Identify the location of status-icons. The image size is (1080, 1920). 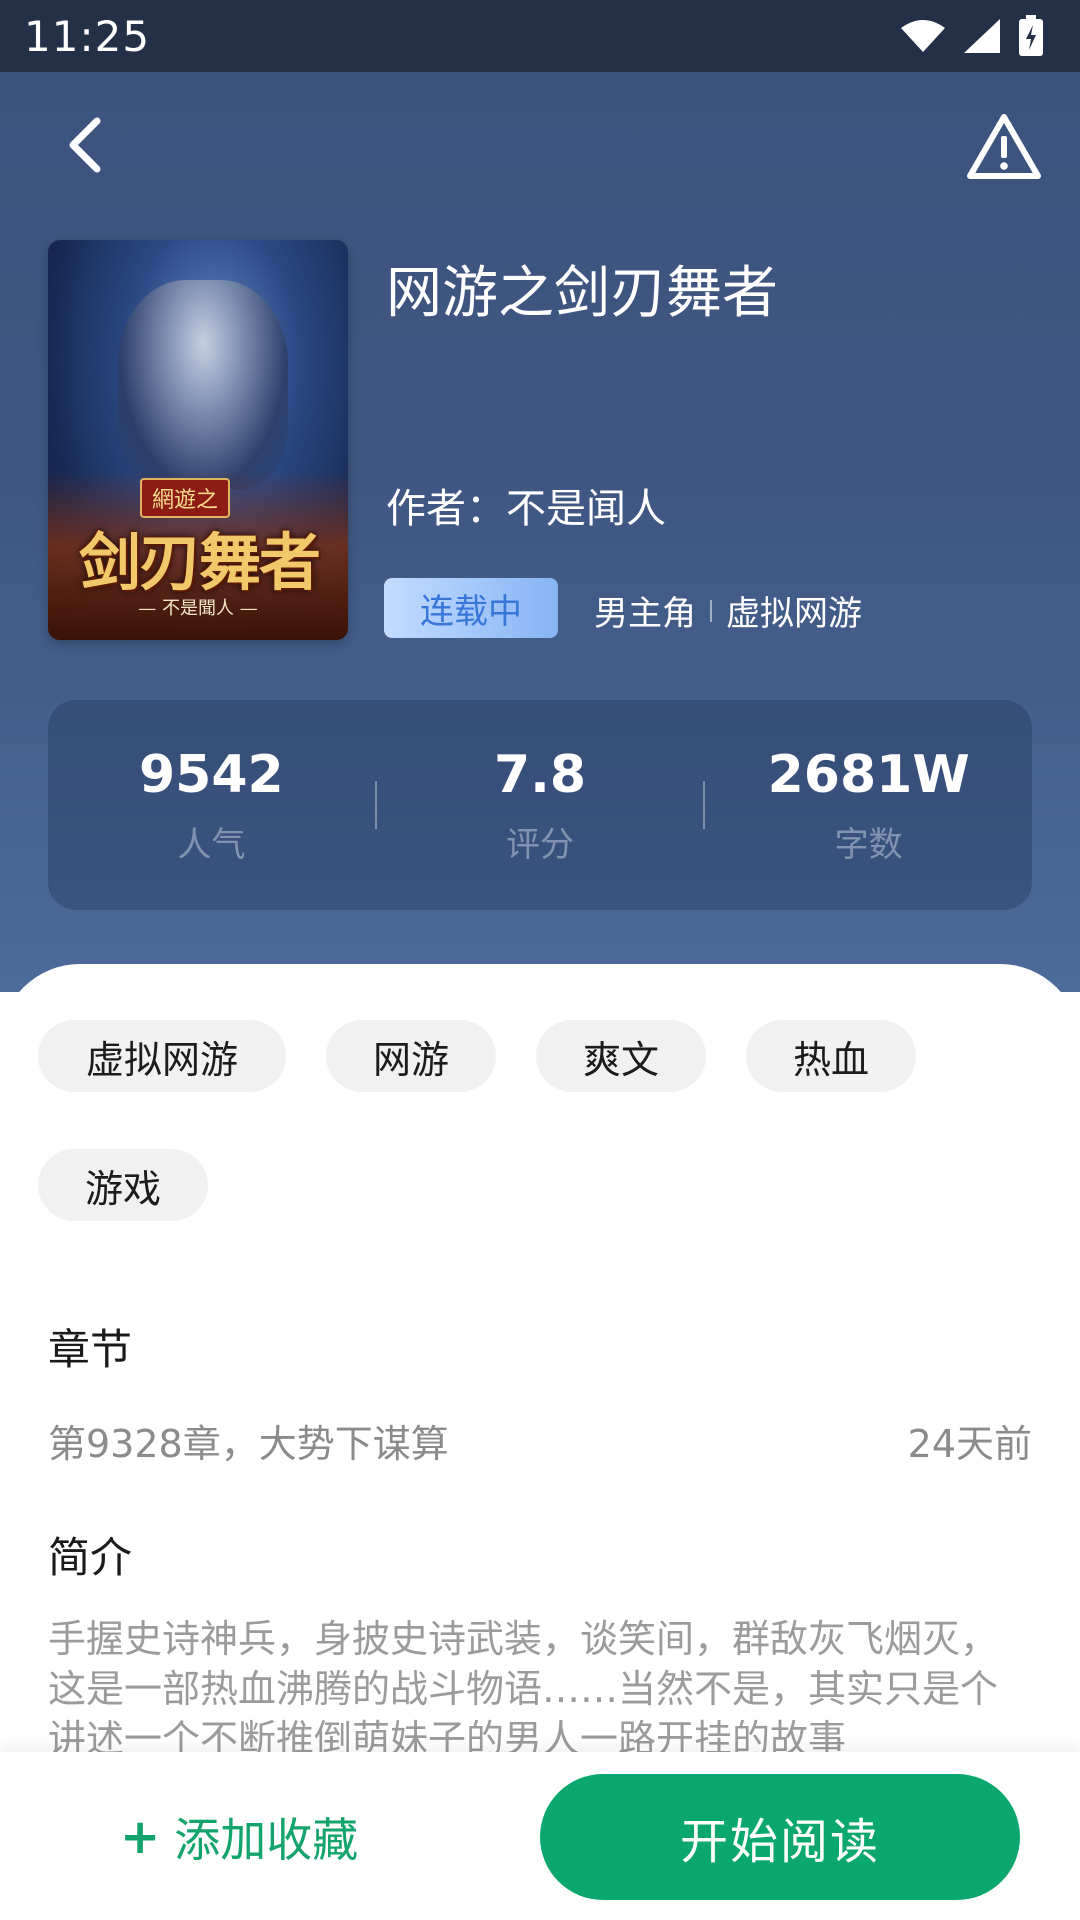
(972, 36).